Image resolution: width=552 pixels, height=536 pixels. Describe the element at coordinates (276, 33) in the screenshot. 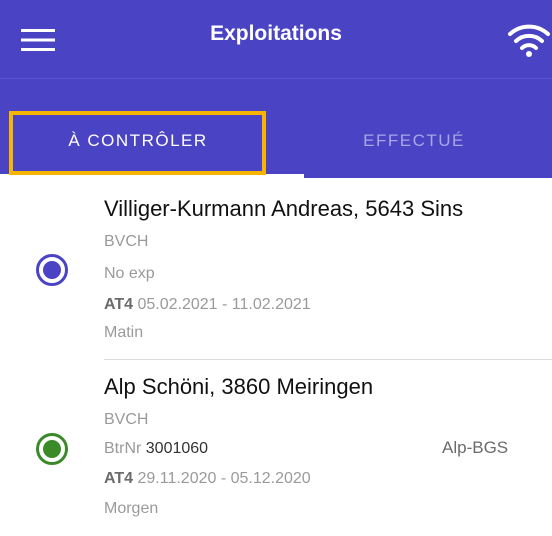

I see `page-title: Exploitations` at that location.